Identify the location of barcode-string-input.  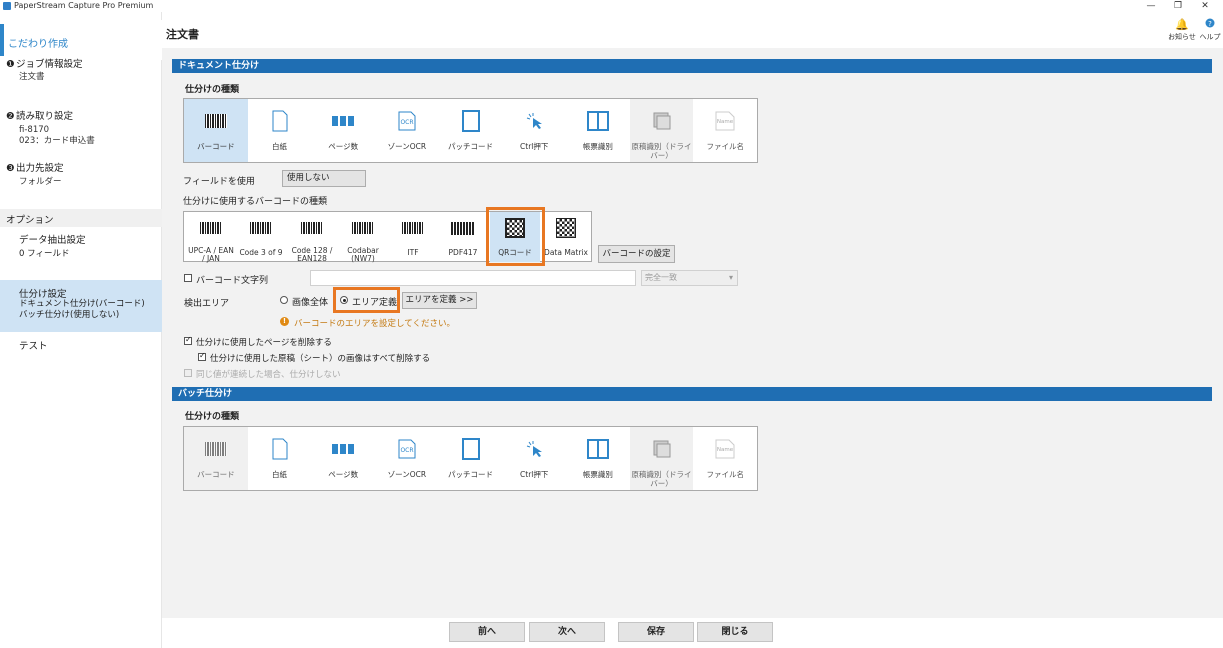
(473, 278).